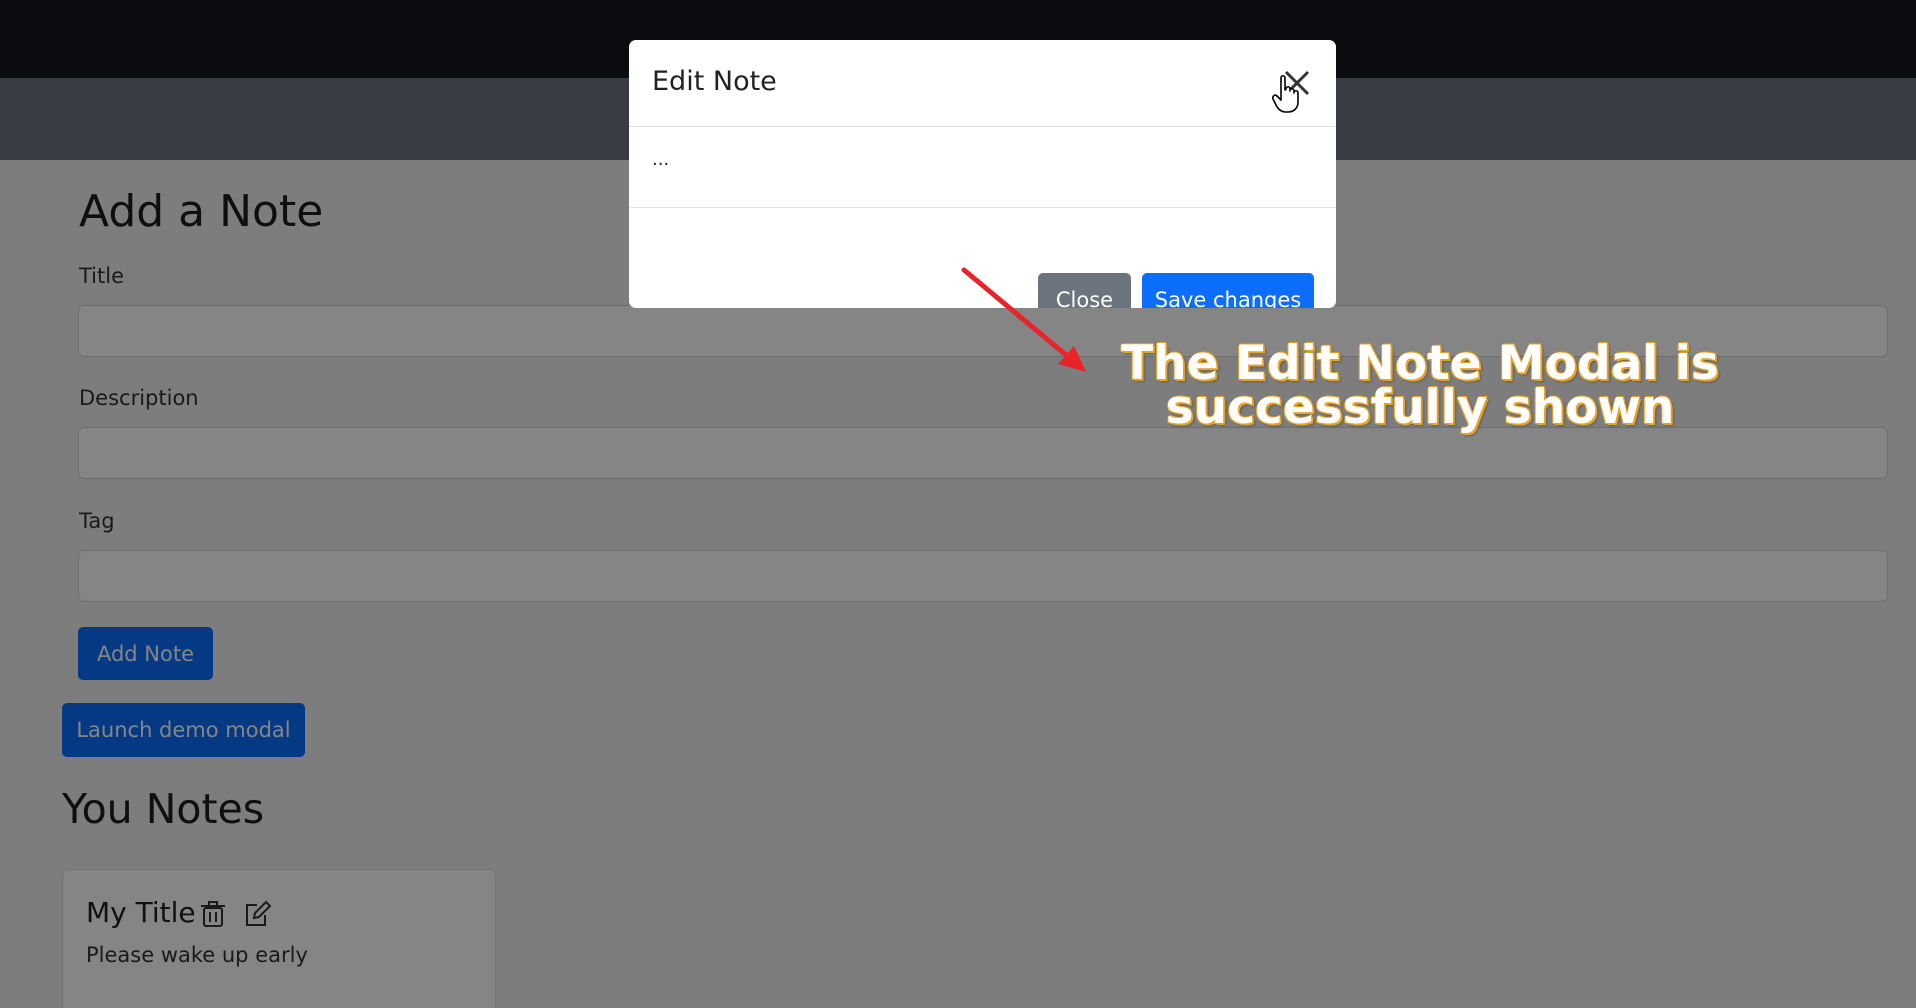 The image size is (1916, 1008). Describe the element at coordinates (1023, 319) in the screenshot. I see `annotation-arrow` at that location.